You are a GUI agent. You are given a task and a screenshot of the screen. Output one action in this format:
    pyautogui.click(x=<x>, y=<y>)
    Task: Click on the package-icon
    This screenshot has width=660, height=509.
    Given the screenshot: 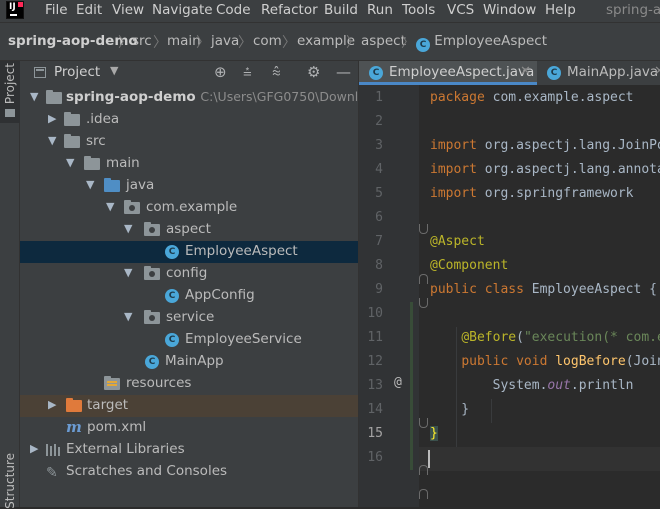 What is the action you would take?
    pyautogui.click(x=132, y=207)
    